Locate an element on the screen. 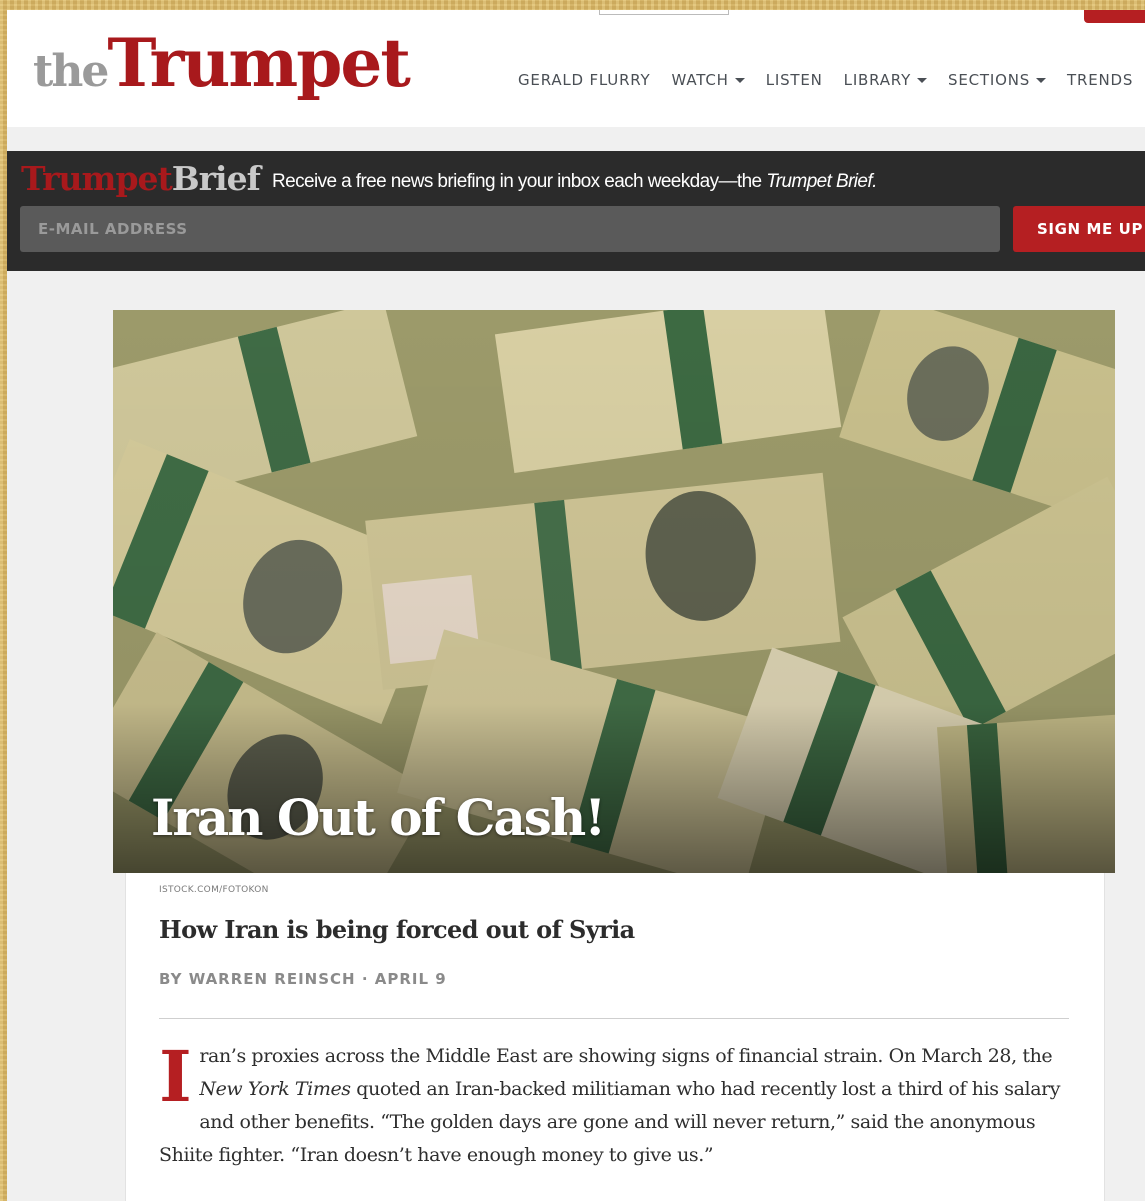 This screenshot has width=1145, height=1201. article-byline: BY WARREN REINSCH · APRIL 9 is located at coordinates (303, 979).